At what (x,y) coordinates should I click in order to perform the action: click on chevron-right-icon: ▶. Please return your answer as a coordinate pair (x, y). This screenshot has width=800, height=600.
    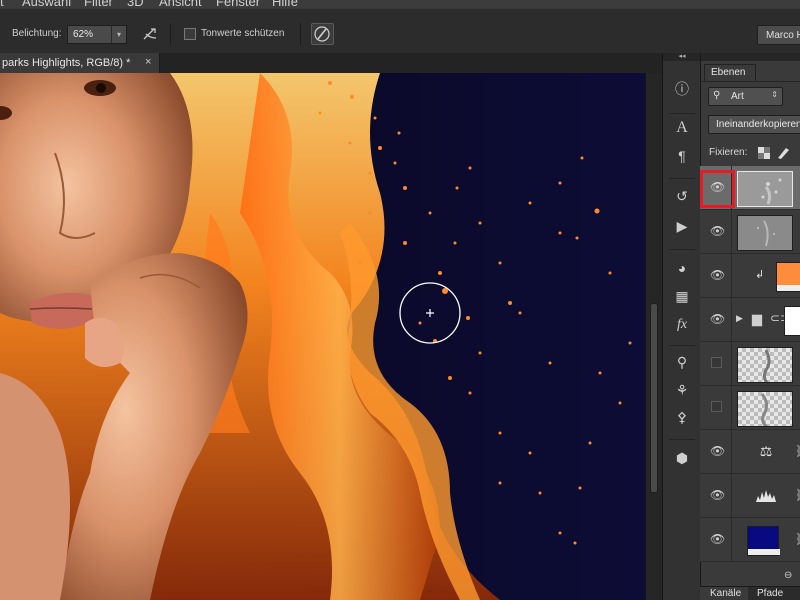
    Looking at the image, I should click on (739, 318).